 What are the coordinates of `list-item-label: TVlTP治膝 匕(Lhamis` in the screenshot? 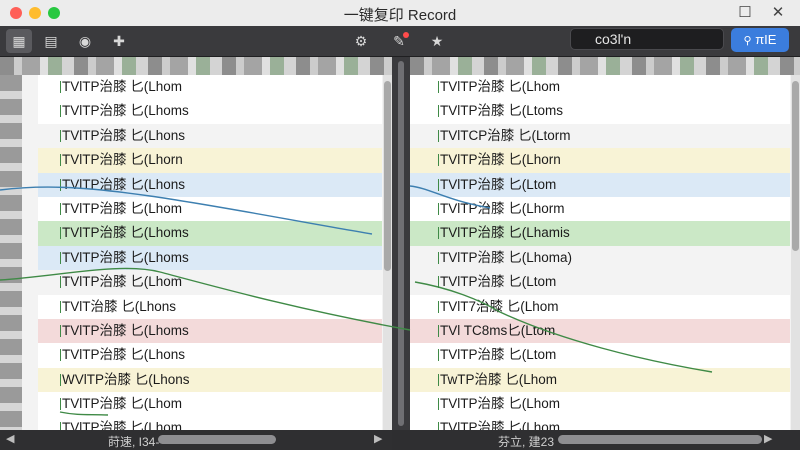 It's located at (505, 233).